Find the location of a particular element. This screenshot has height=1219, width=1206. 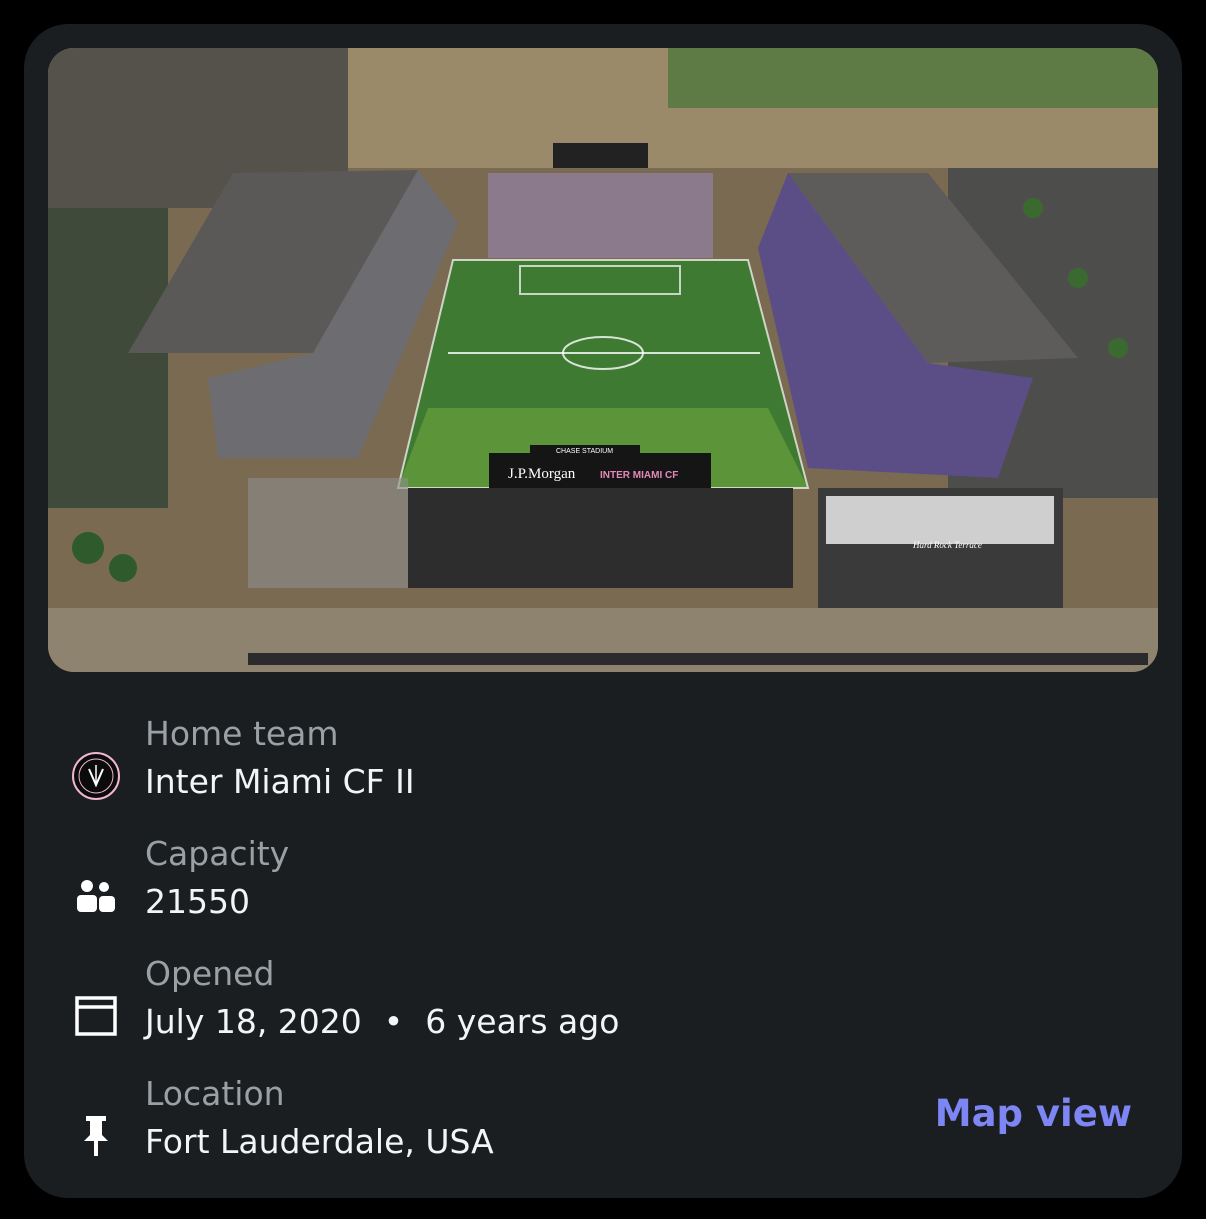

opened-value-line: July 18, 2020 • 6 years ago is located at coordinates (382, 1022).